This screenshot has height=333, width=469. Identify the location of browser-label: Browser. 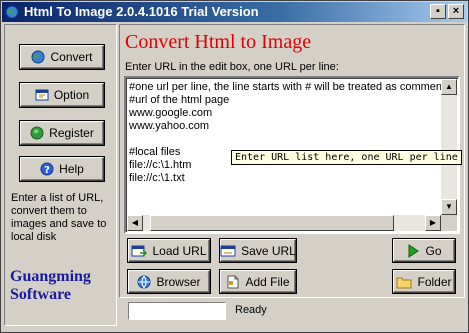
(178, 281).